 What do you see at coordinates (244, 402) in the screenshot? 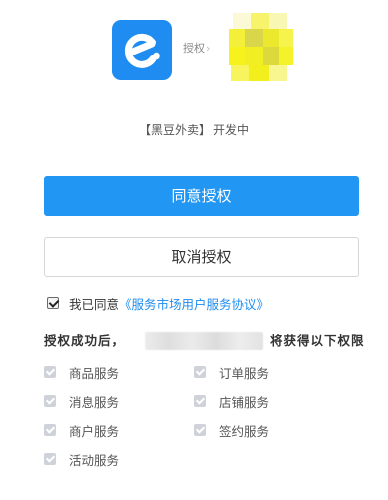
I see `permission-label: 店铺服务` at bounding box center [244, 402].